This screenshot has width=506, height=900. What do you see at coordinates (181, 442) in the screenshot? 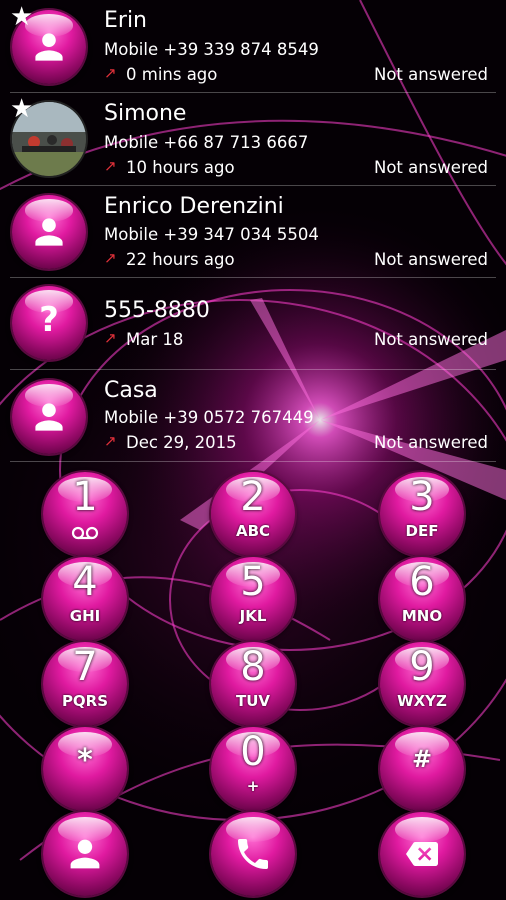
I see `call-time: Dec 29, 2015` at bounding box center [181, 442].